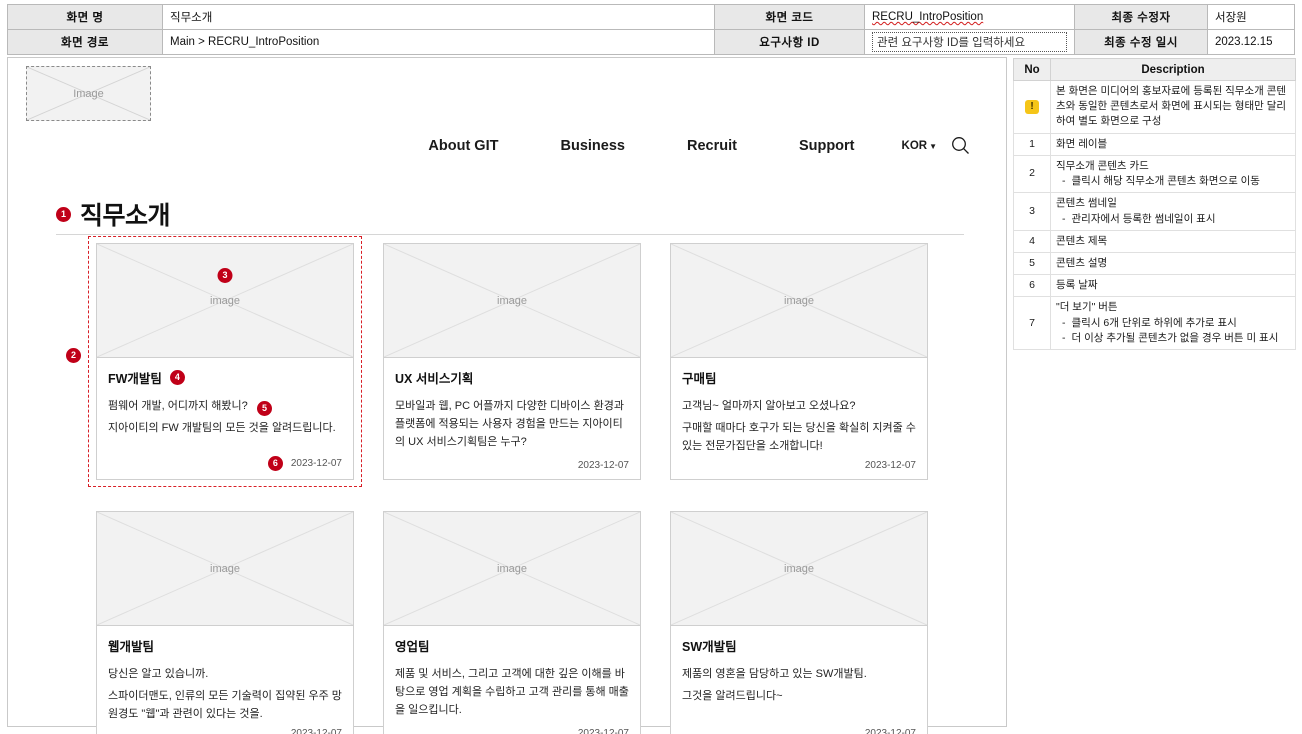 The width and height of the screenshot is (1302, 734). I want to click on description-row: 1 화면 레이블, so click(1154, 144).